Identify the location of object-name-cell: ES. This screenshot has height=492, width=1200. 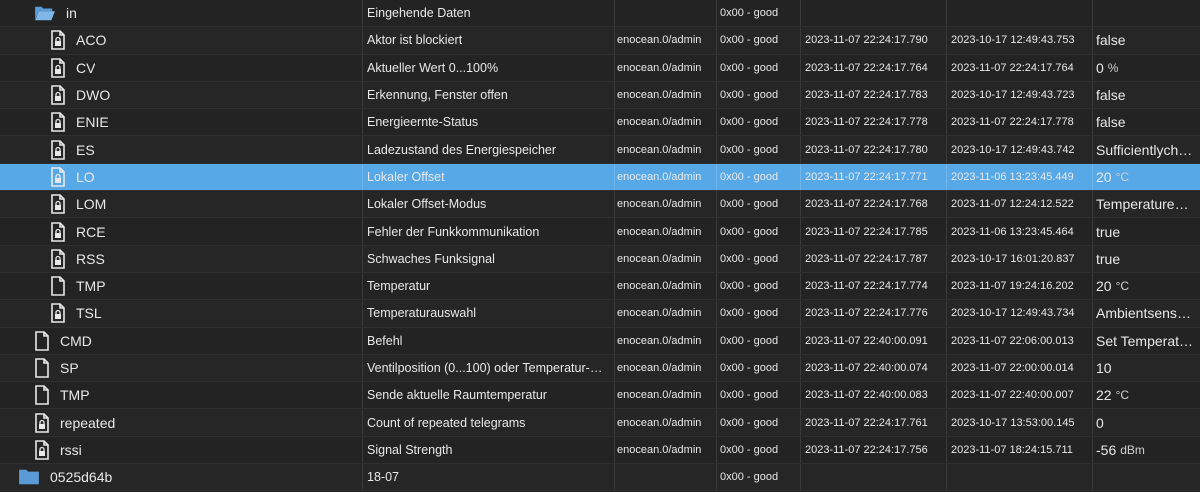
(181, 149).